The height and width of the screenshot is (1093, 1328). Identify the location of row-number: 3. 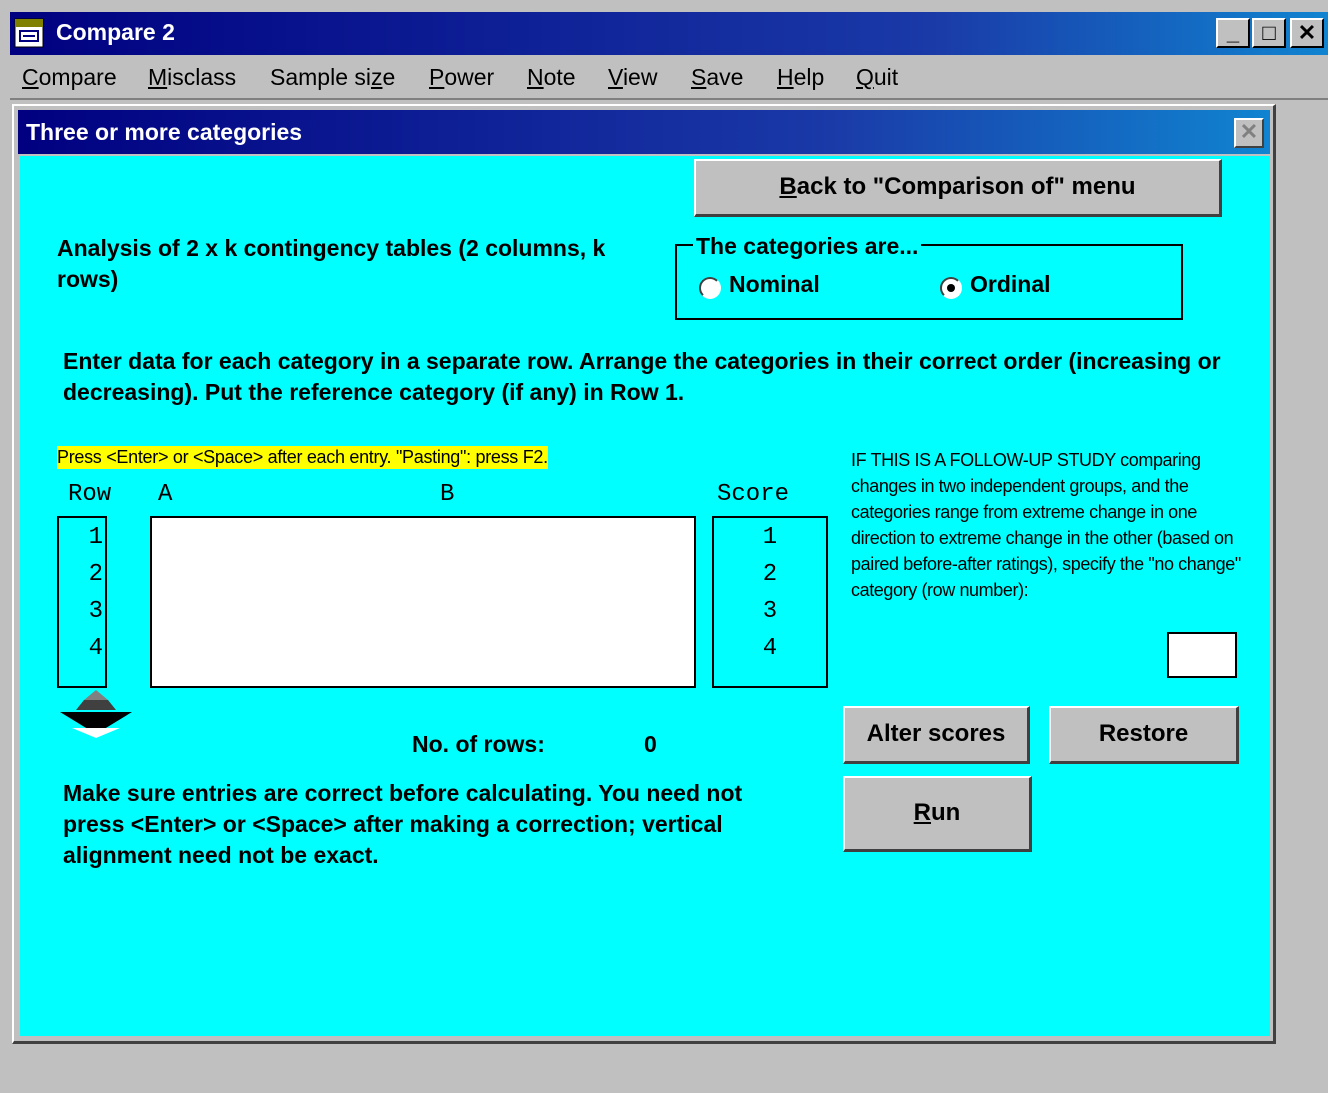
(95, 611).